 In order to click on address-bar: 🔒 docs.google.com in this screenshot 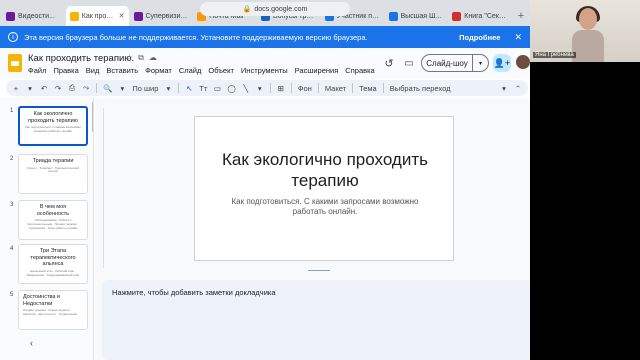, I will do `click(275, 9)`.